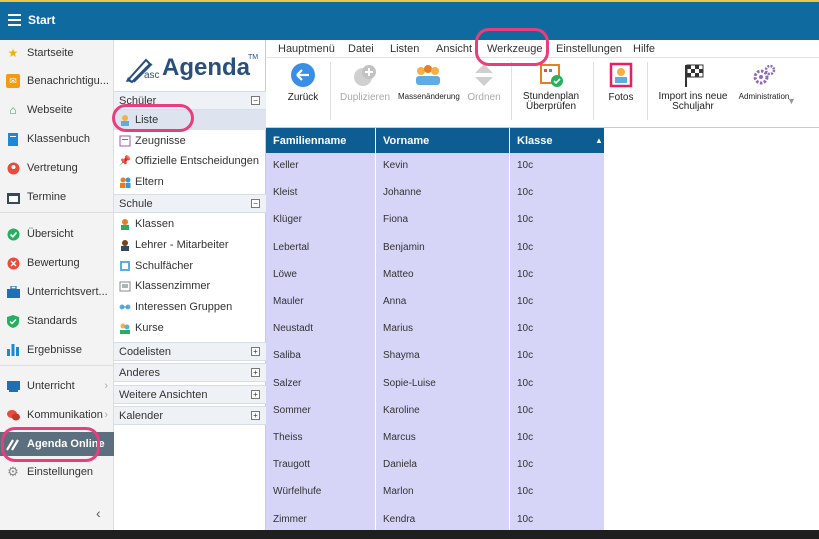  What do you see at coordinates (435, 356) in the screenshot?
I see `table-row: Saliba Shayma 10c` at bounding box center [435, 356].